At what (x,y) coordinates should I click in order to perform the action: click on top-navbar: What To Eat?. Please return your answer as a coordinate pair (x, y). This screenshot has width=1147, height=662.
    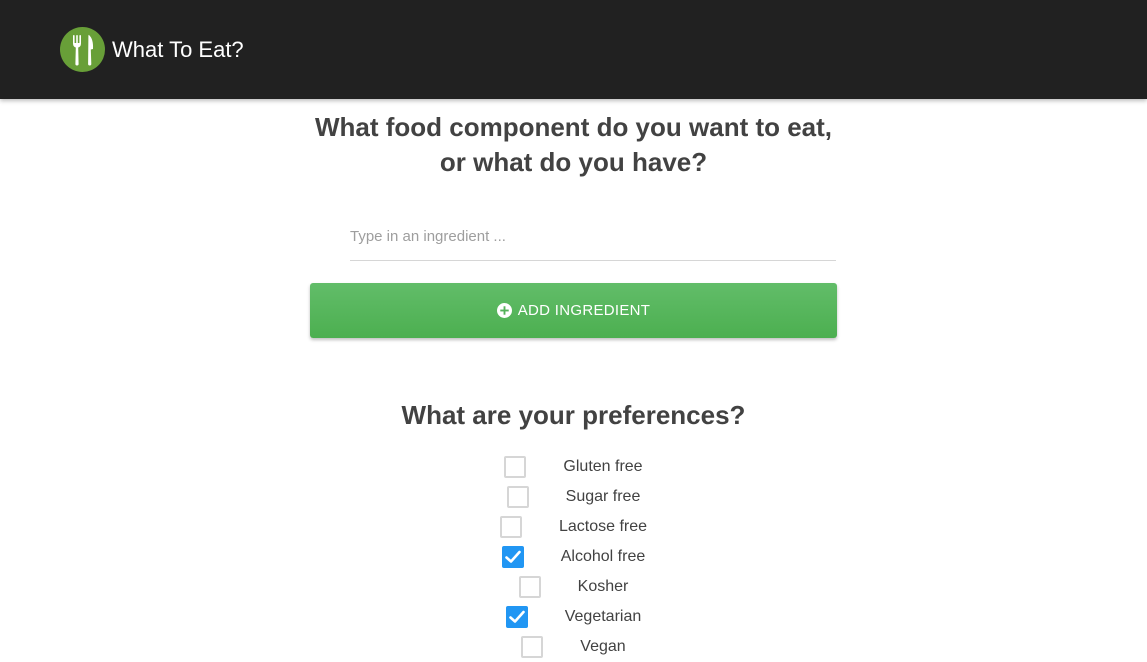
    Looking at the image, I should click on (573, 49).